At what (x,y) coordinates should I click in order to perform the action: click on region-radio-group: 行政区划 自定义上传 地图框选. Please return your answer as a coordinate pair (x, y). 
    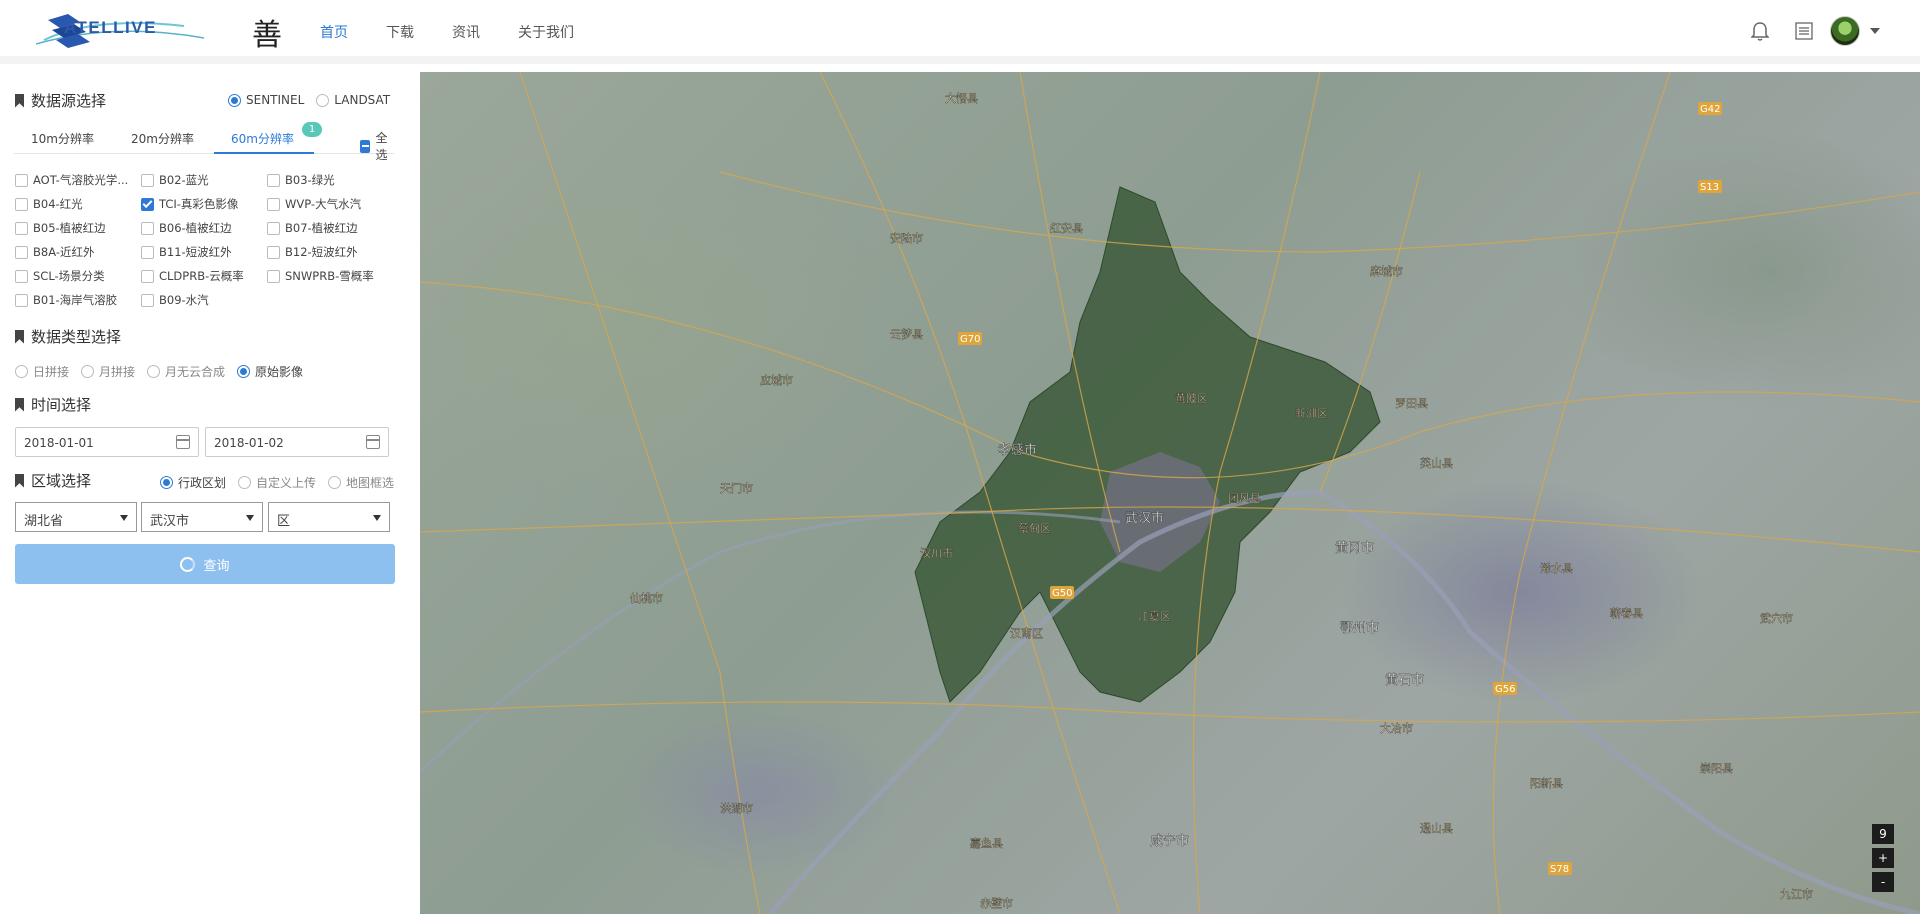
    Looking at the image, I should click on (283, 482).